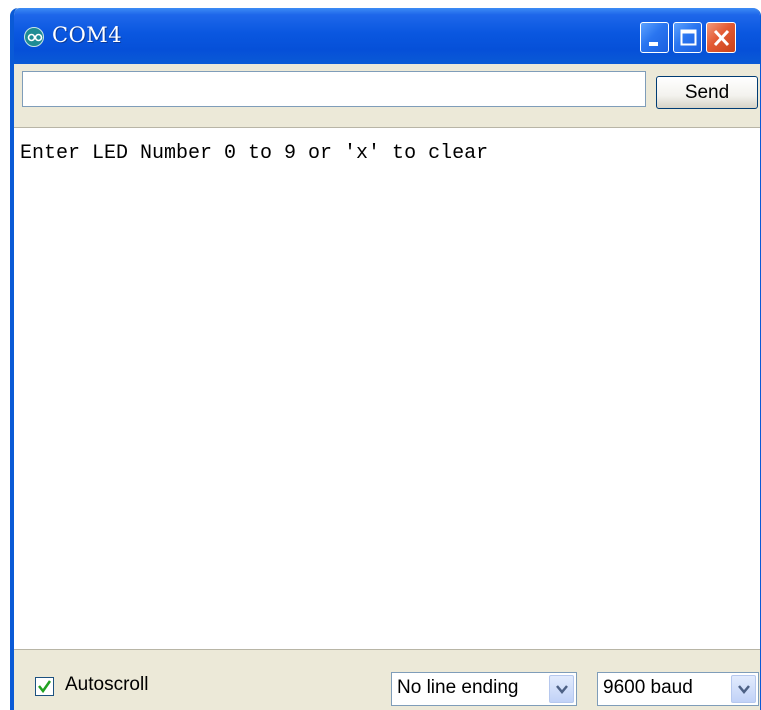  Describe the element at coordinates (653, 44) in the screenshot. I see `minimize-icon` at that location.